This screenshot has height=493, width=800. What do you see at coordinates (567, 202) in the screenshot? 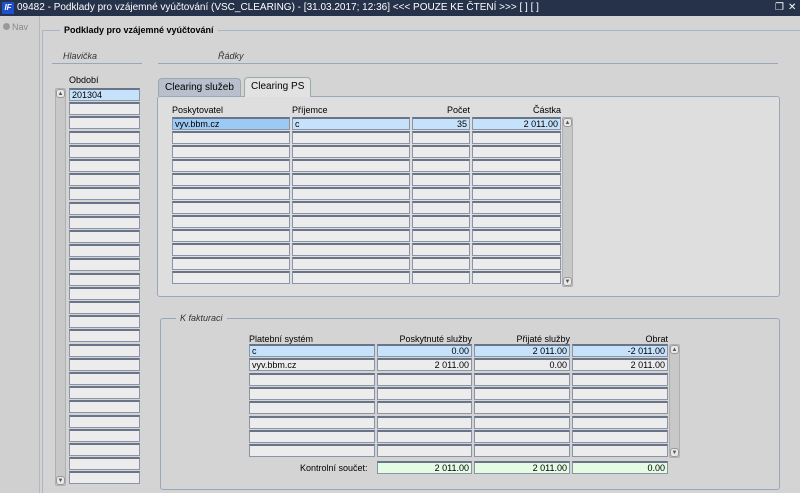
I see `rows-scrollbar: ▲ ▼` at bounding box center [567, 202].